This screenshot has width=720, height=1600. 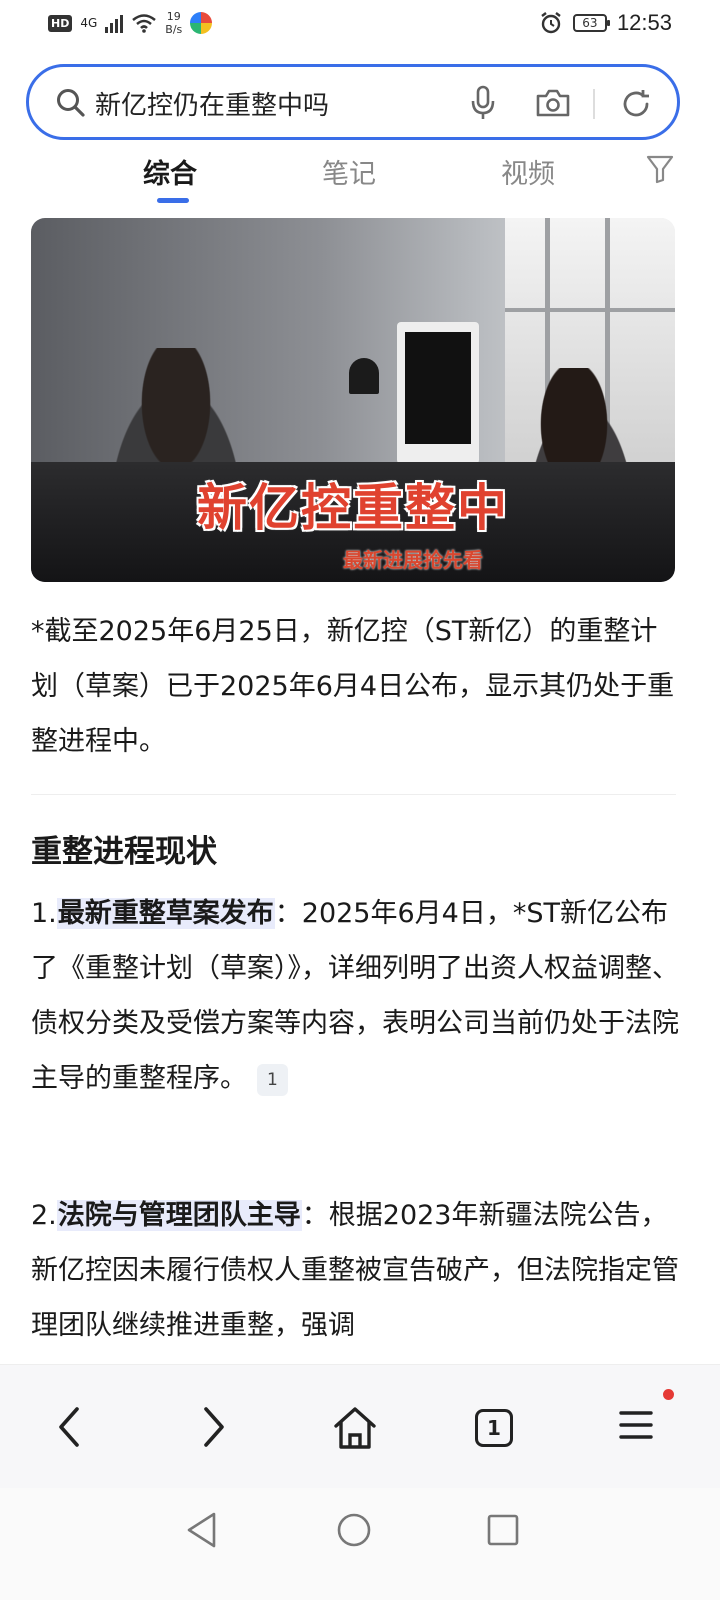 What do you see at coordinates (212, 103) in the screenshot?
I see `search-input: 新亿控仍在重整中吗` at bounding box center [212, 103].